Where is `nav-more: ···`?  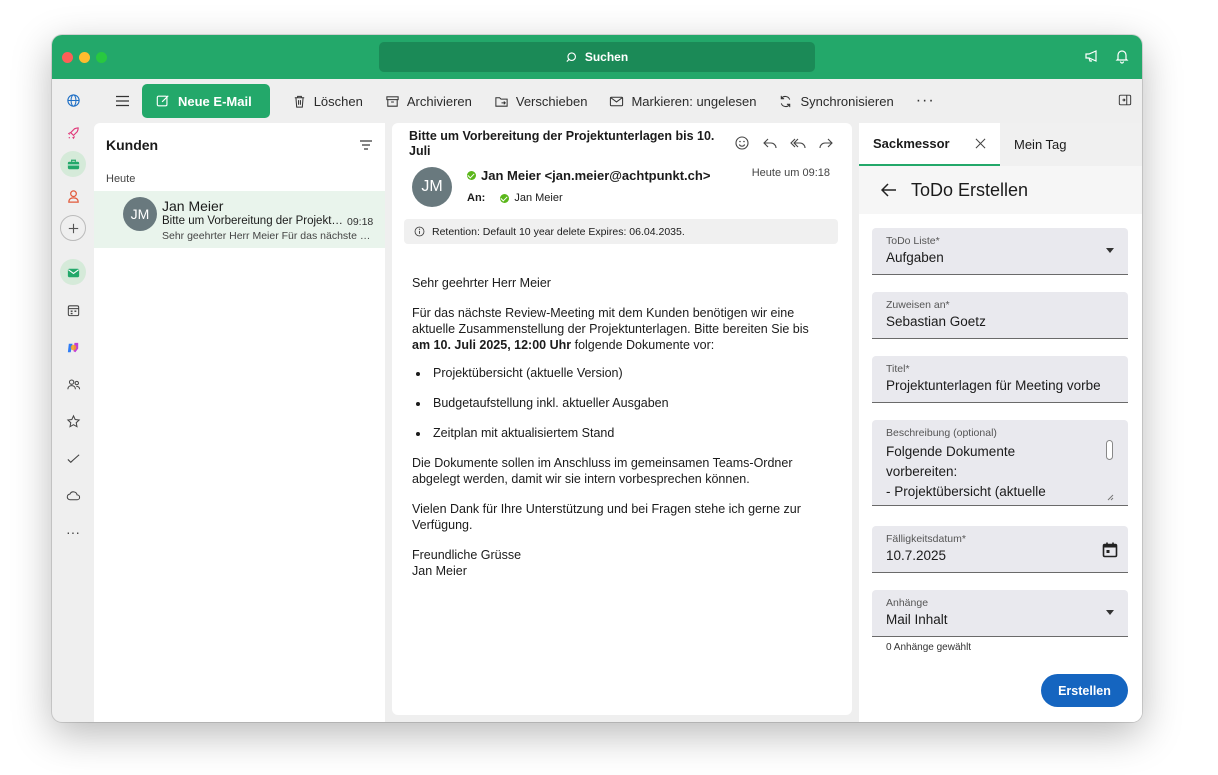
nav-more: ··· is located at coordinates (73, 532).